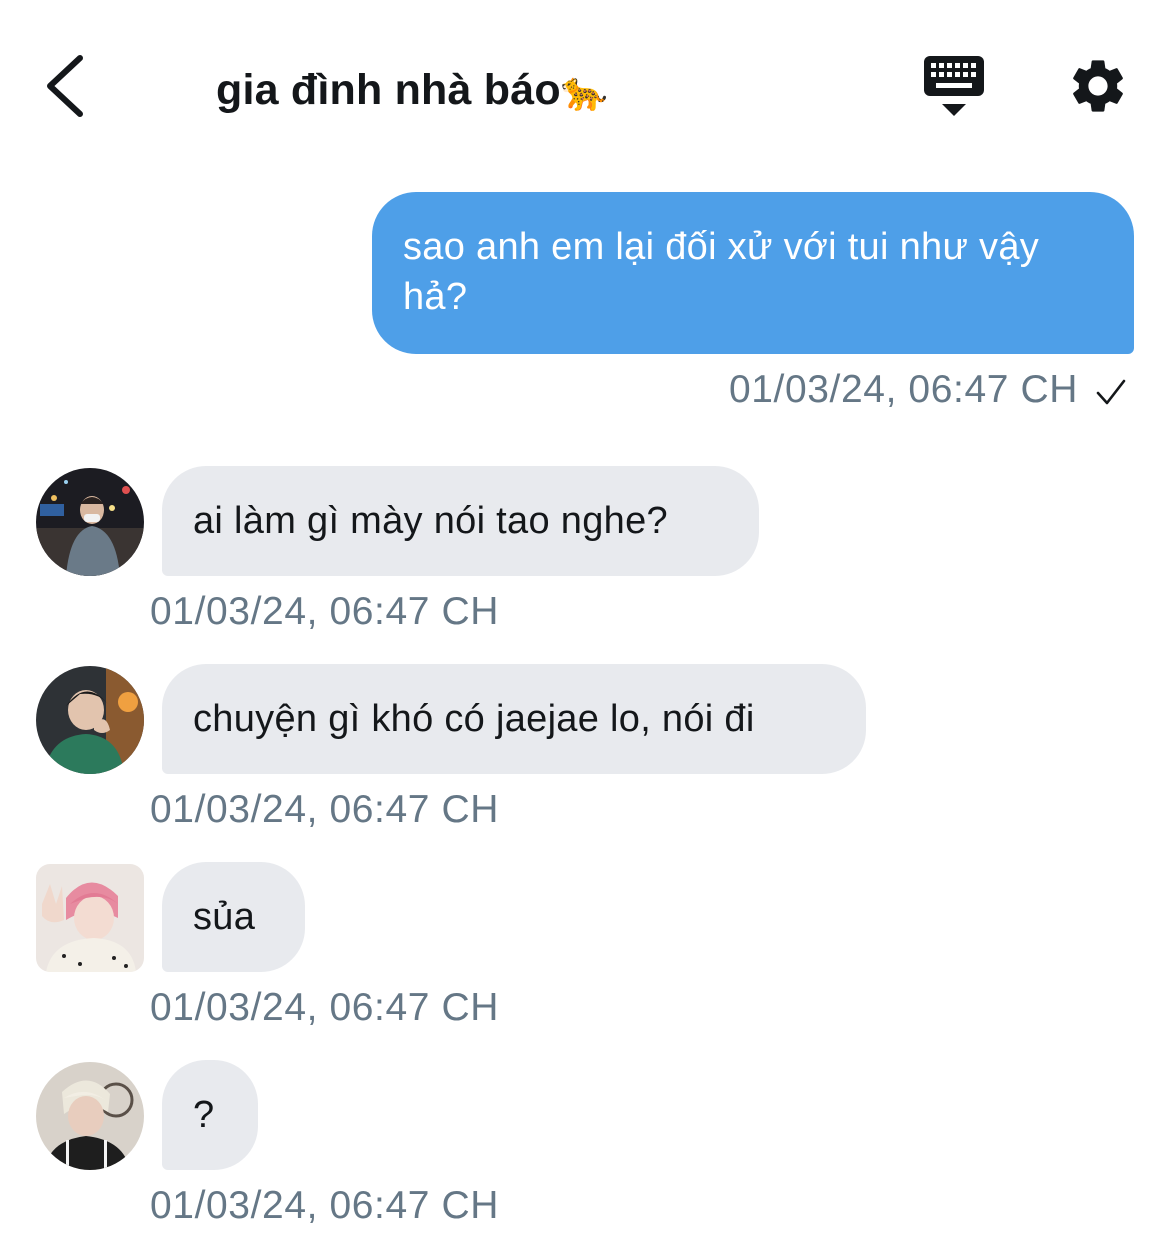  I want to click on chat-title: gia đình nhà báo🐆, so click(412, 91).